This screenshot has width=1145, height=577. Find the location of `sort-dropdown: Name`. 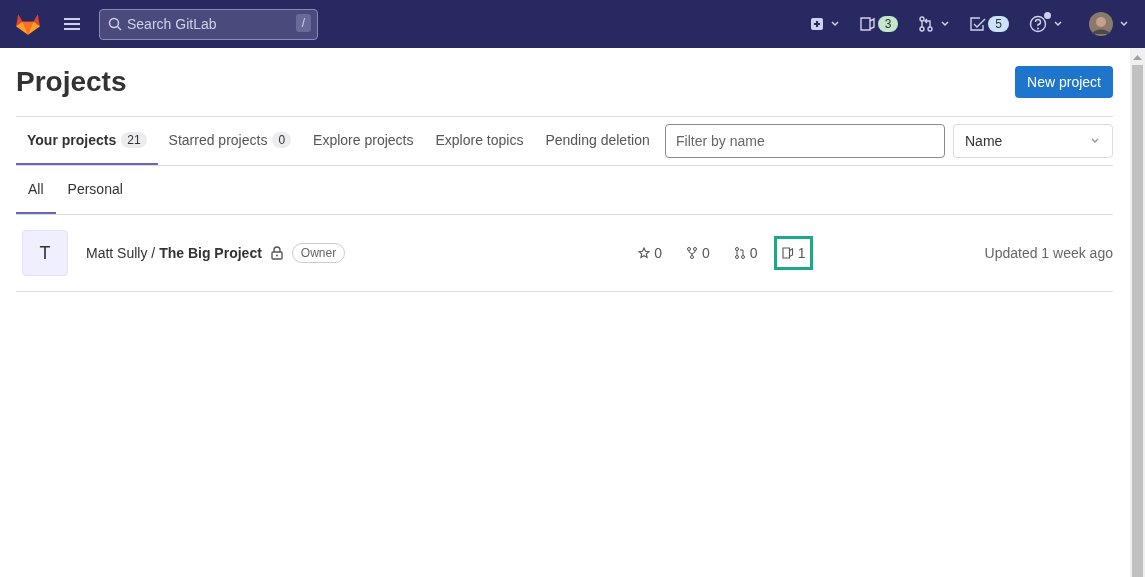

sort-dropdown: Name is located at coordinates (1033, 141).